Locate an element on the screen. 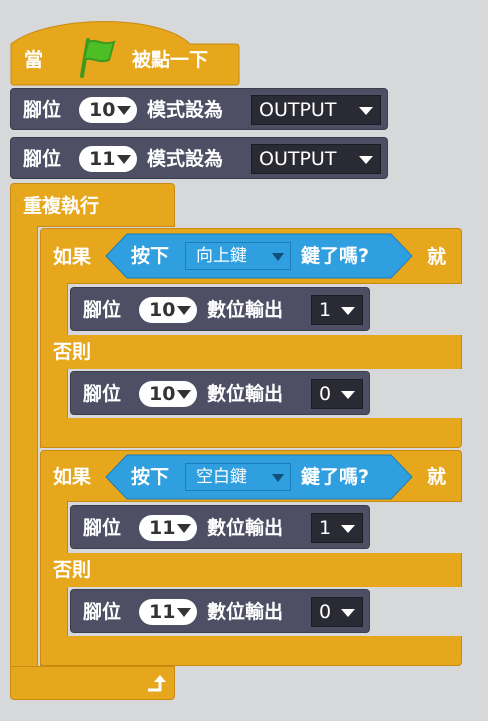 The image size is (488, 721). digital-output-block: 腳位 10 數位輸出 0 is located at coordinates (220, 393).